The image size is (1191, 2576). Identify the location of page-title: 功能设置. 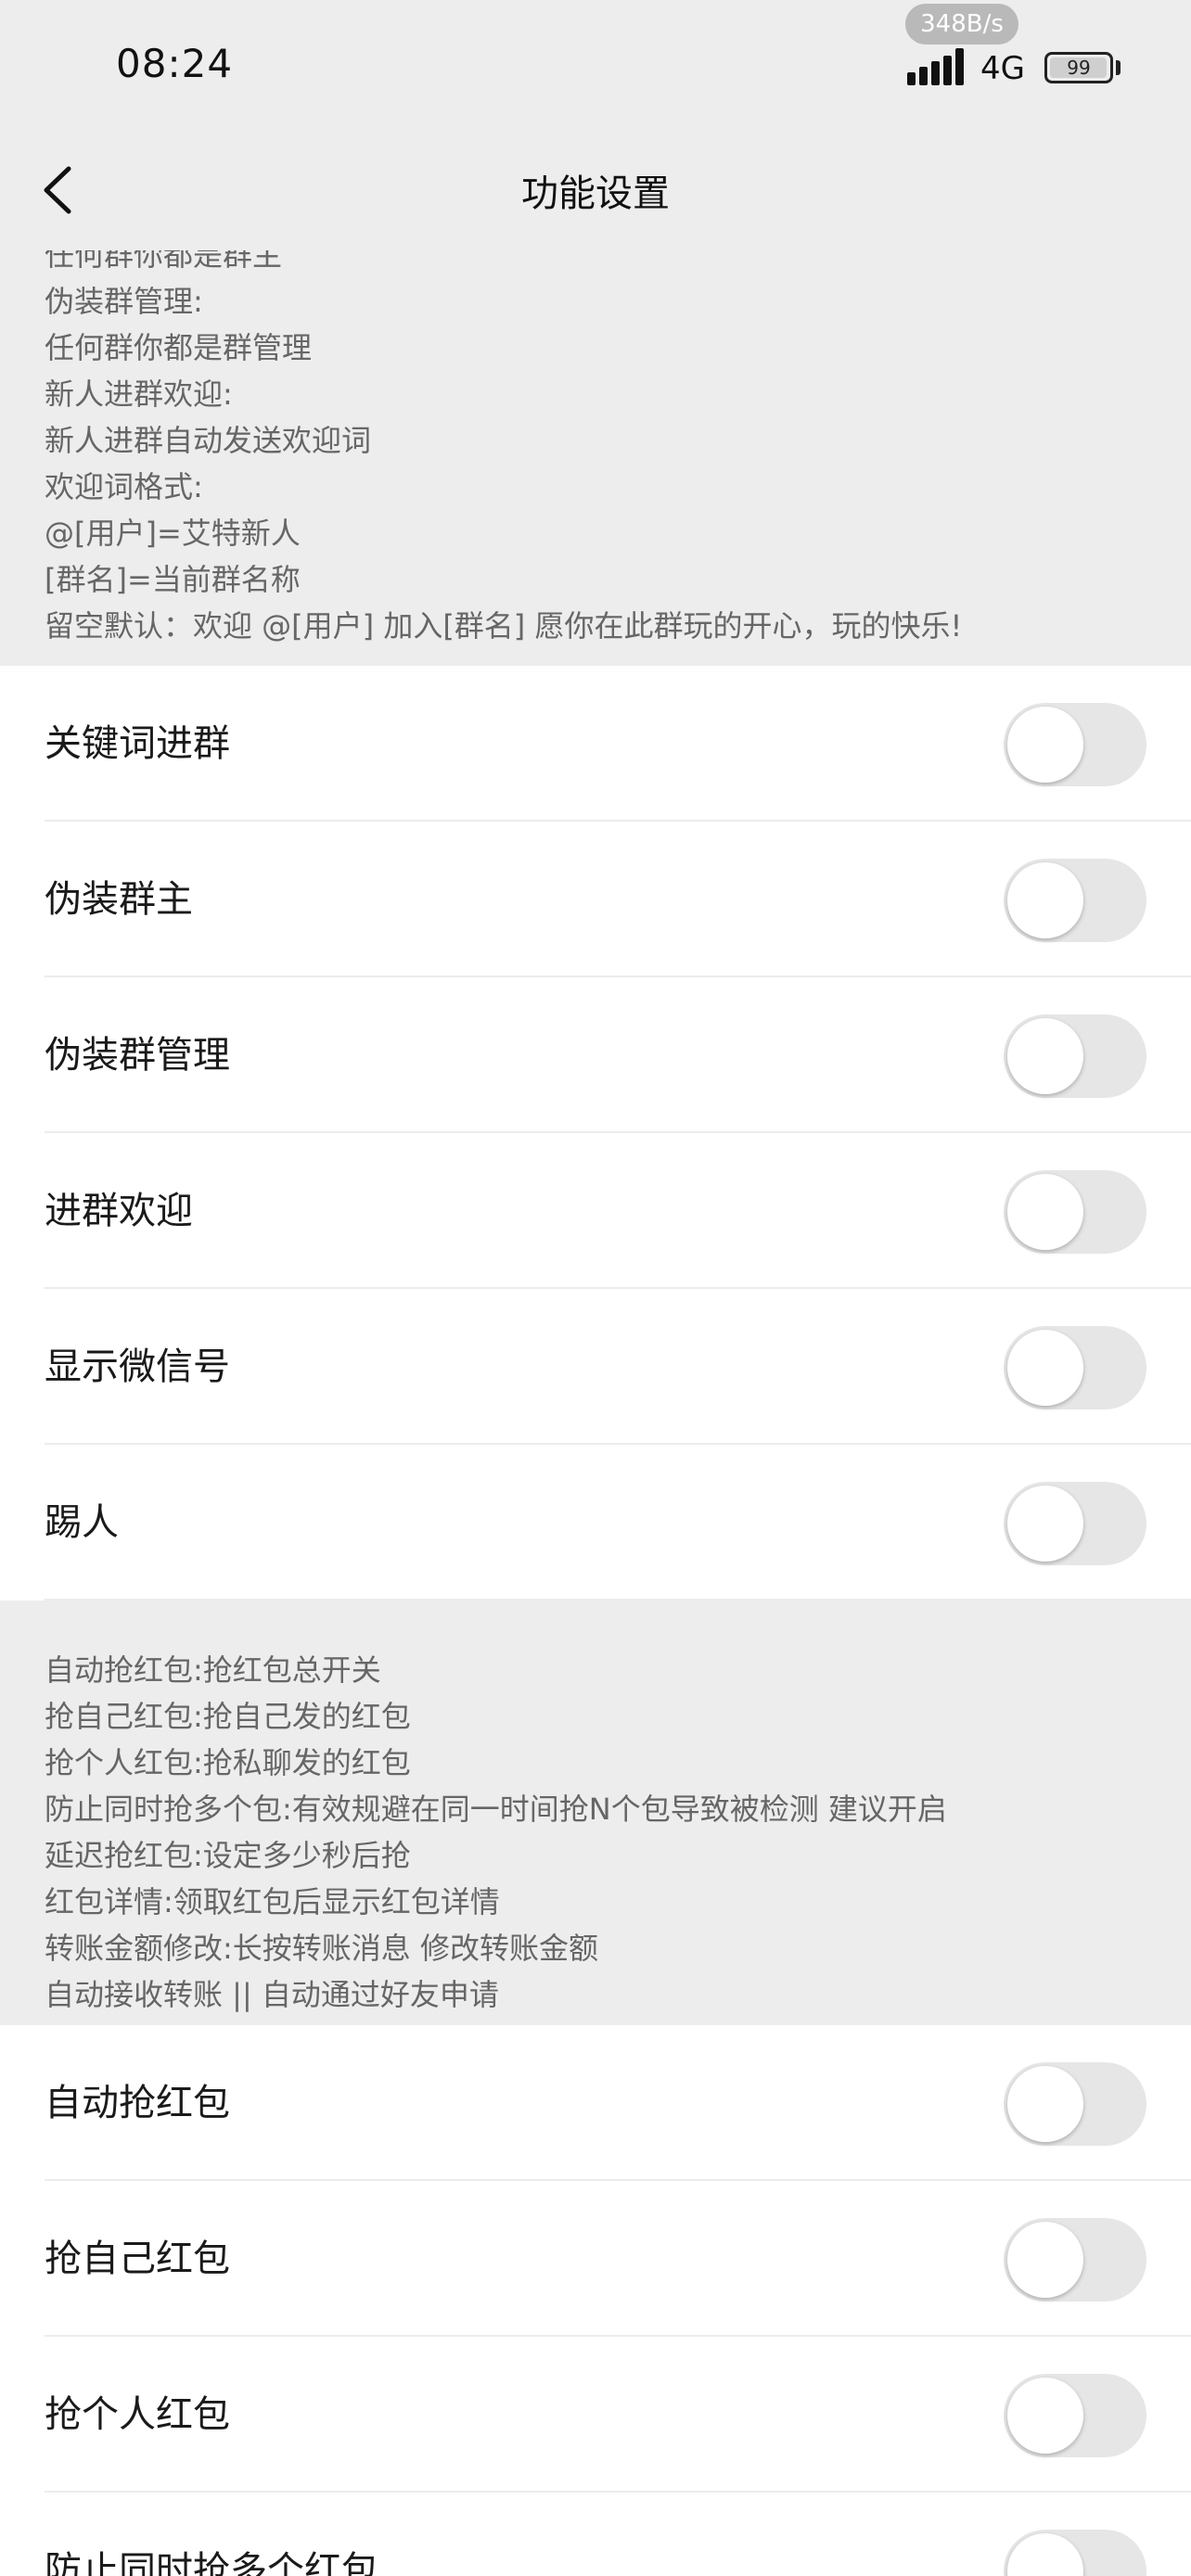
(595, 193).